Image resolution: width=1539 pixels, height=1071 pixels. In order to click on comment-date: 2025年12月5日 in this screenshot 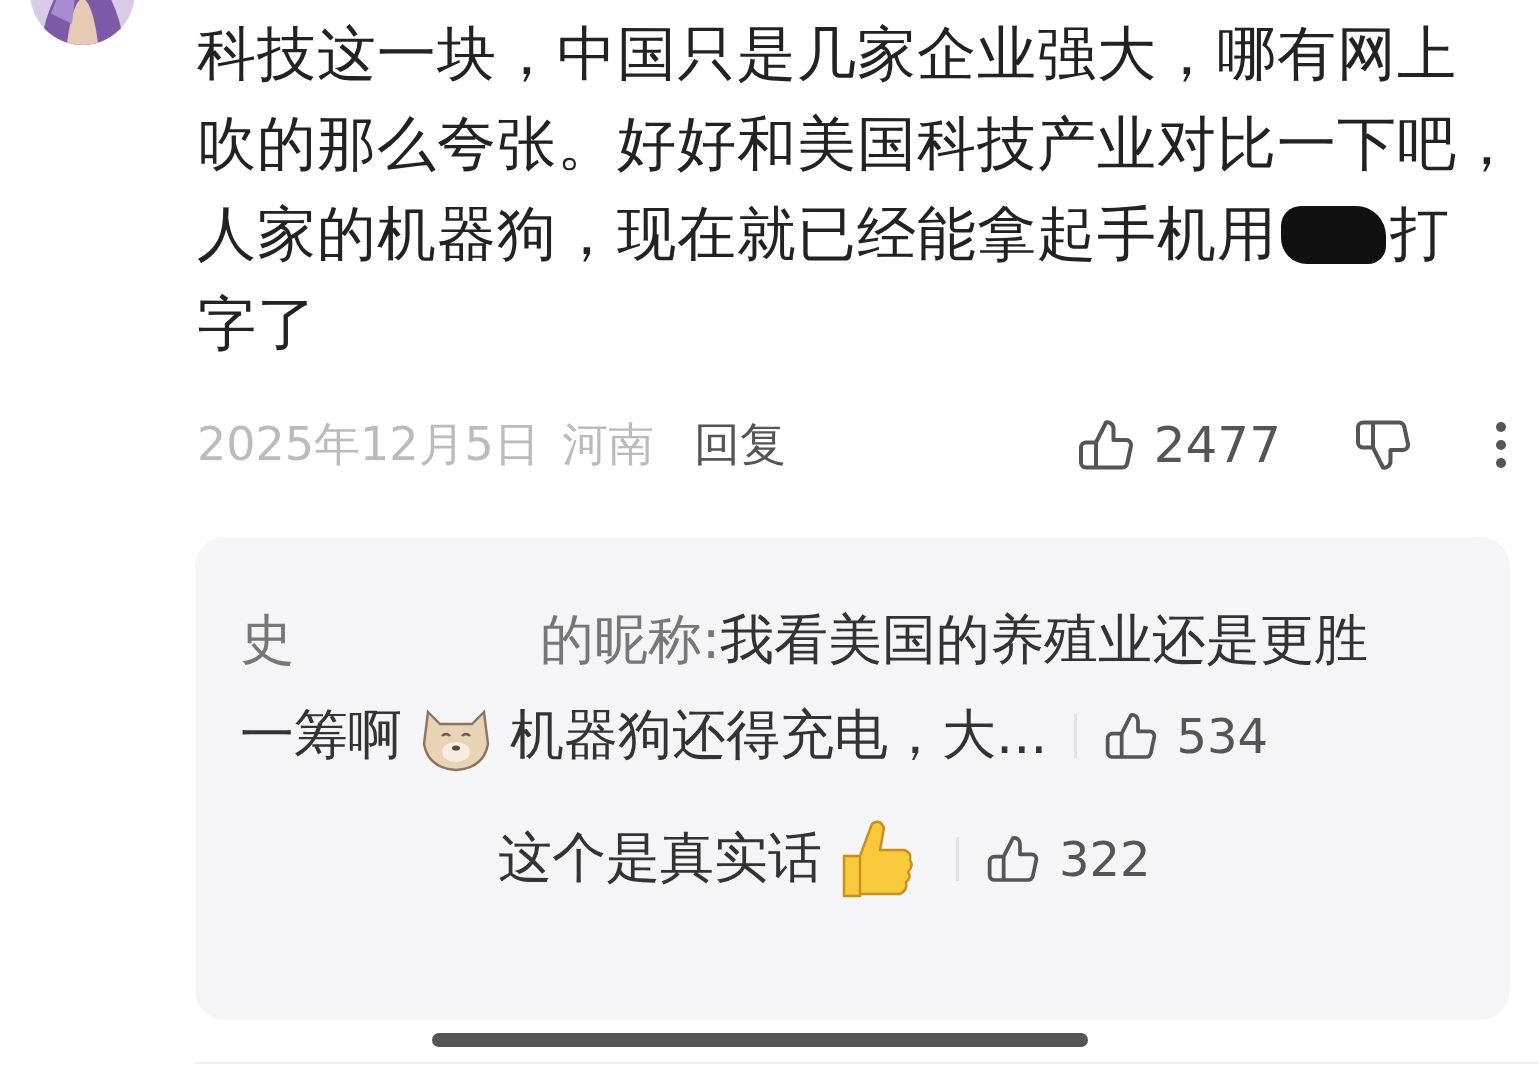, I will do `click(368, 444)`.